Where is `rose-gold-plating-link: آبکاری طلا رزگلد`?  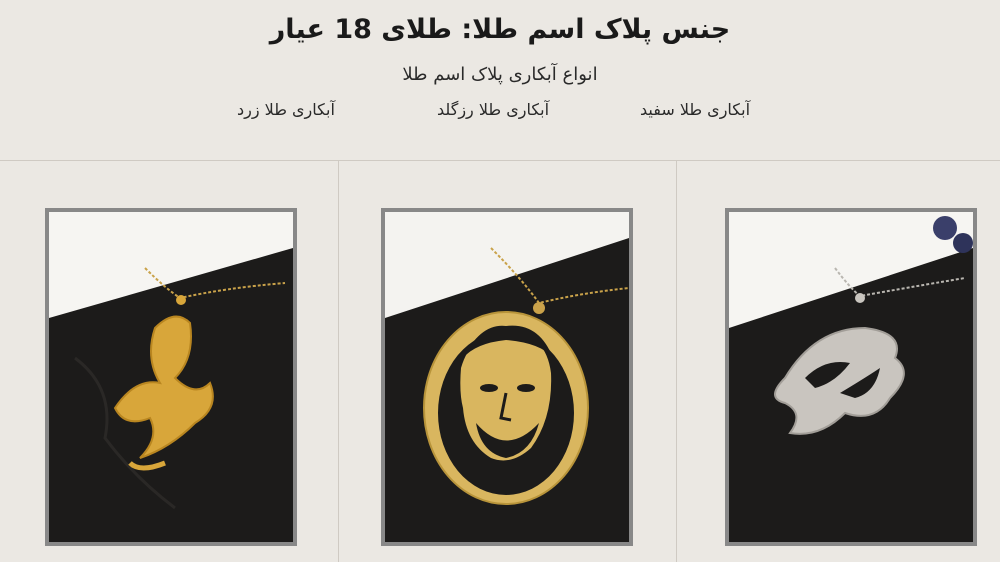 rose-gold-plating-link: آبکاری طلا رزگلد is located at coordinates (493, 109).